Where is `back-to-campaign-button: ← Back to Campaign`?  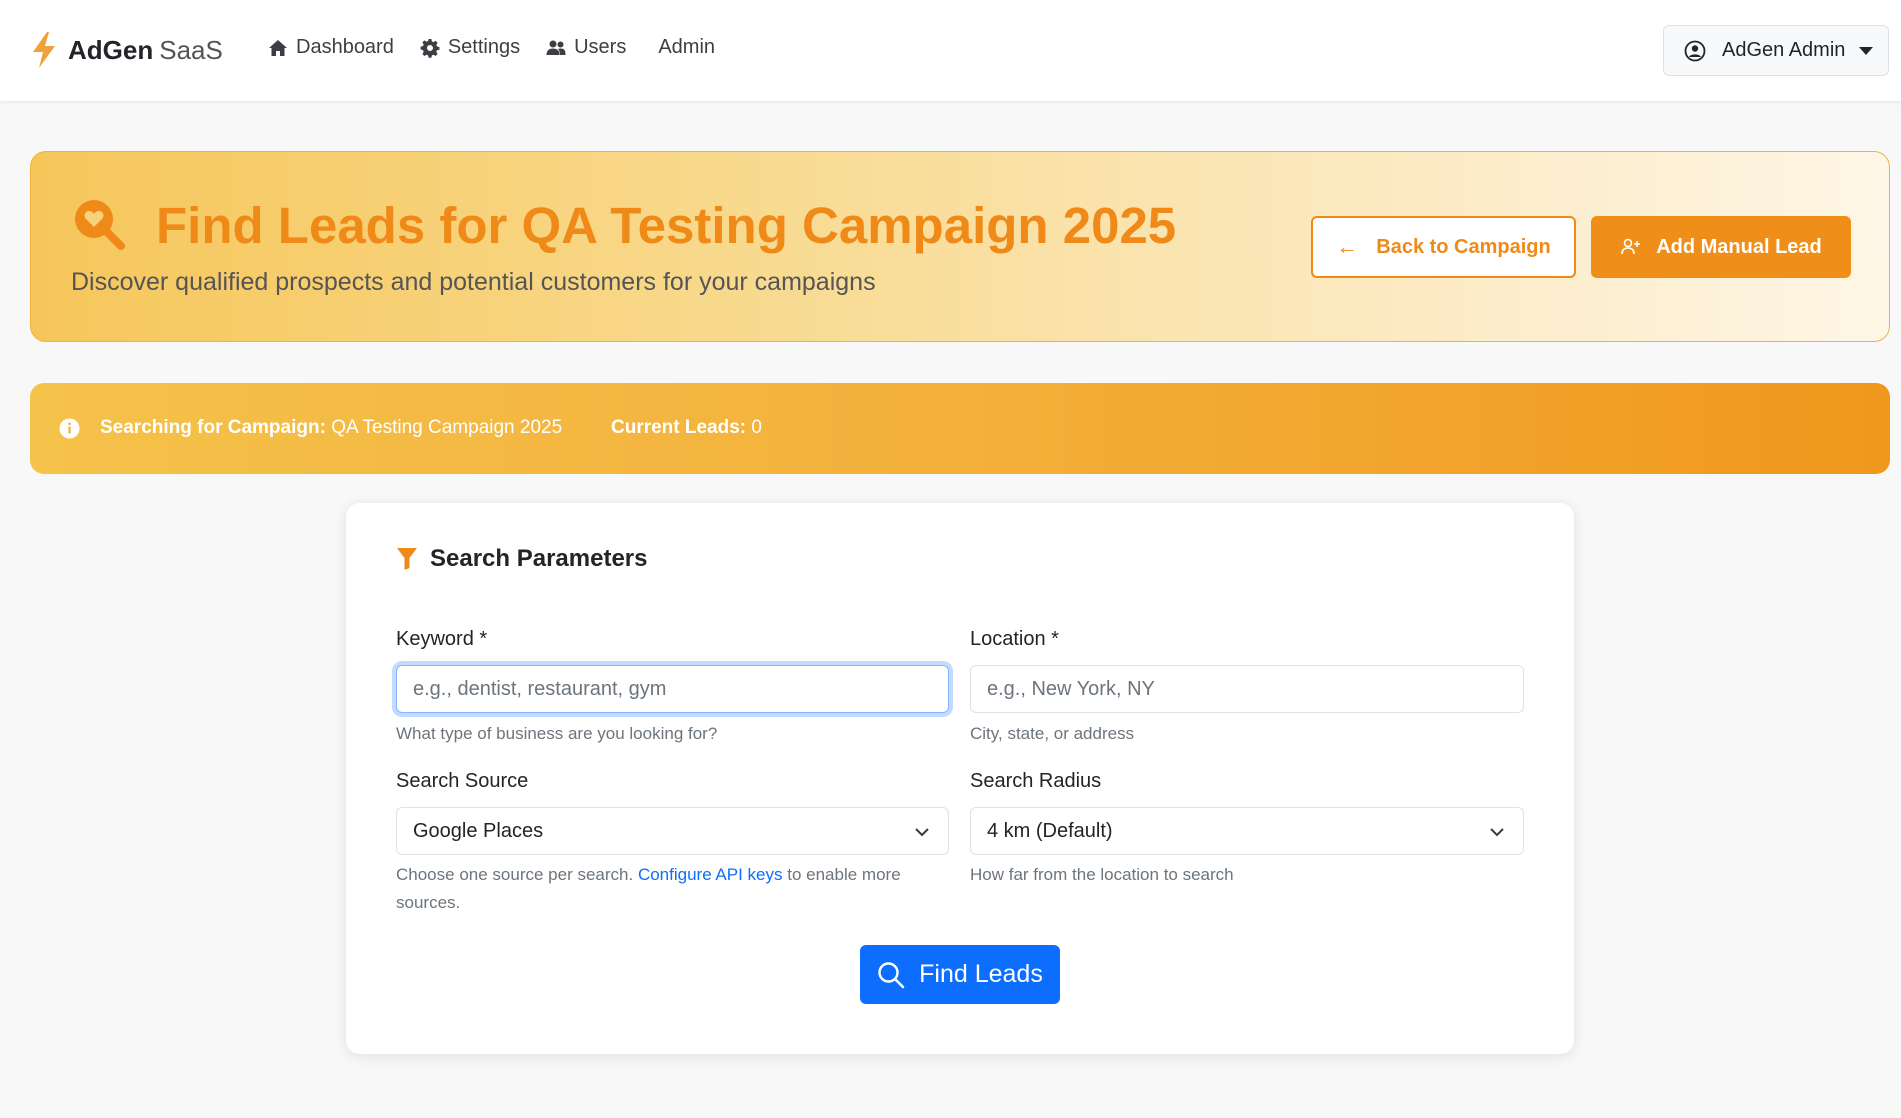 back-to-campaign-button: ← Back to Campaign is located at coordinates (1443, 247).